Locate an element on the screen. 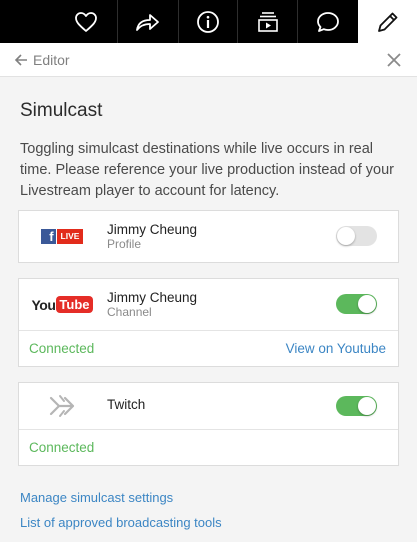  share-icon is located at coordinates (147, 22).